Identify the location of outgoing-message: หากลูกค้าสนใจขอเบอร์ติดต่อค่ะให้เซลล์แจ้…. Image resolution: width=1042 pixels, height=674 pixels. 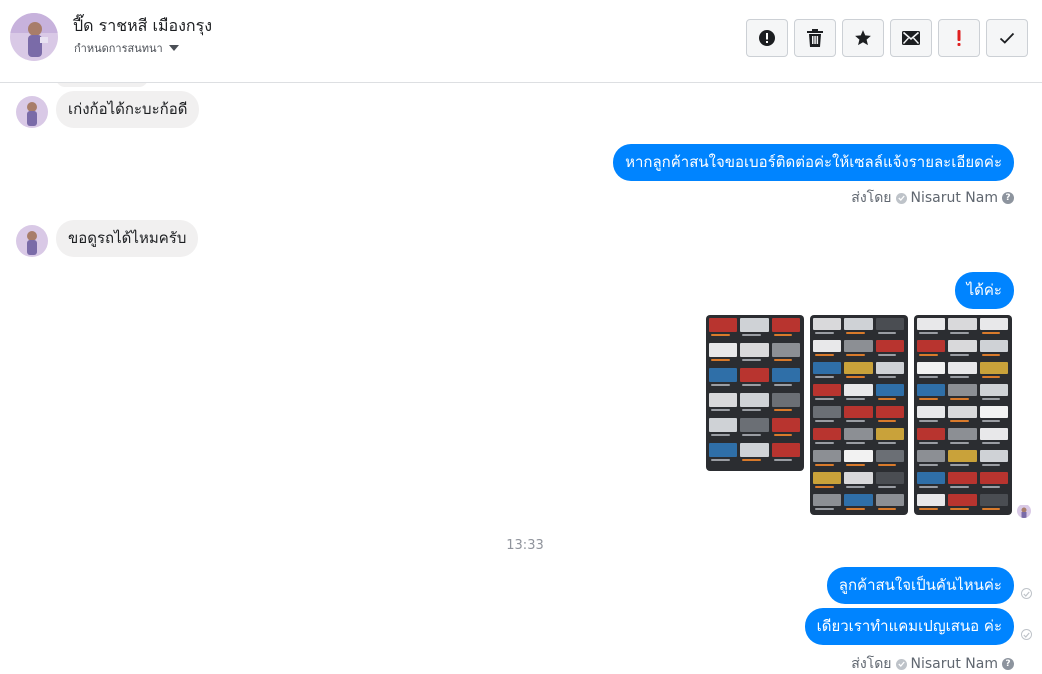
(813, 162).